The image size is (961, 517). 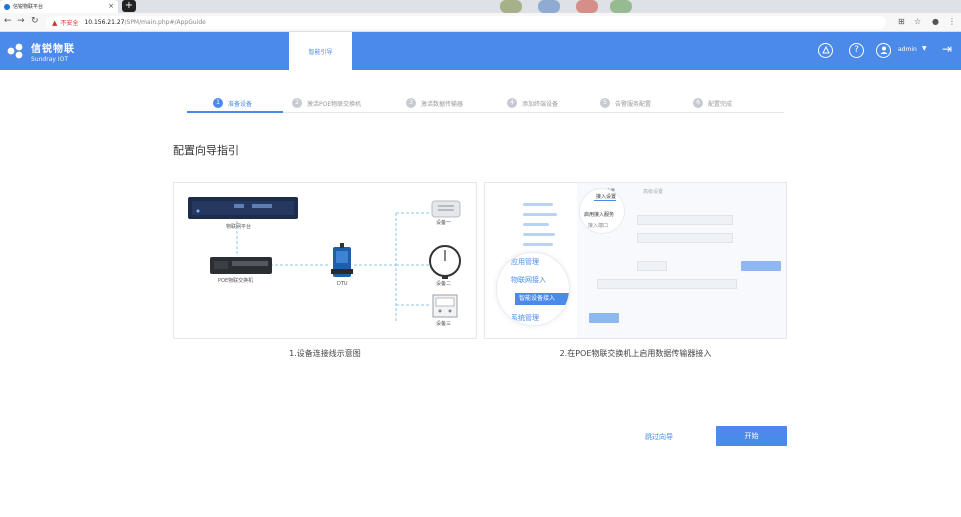 I want to click on browser-tab-title: 信锐物联平台, so click(x=28, y=7).